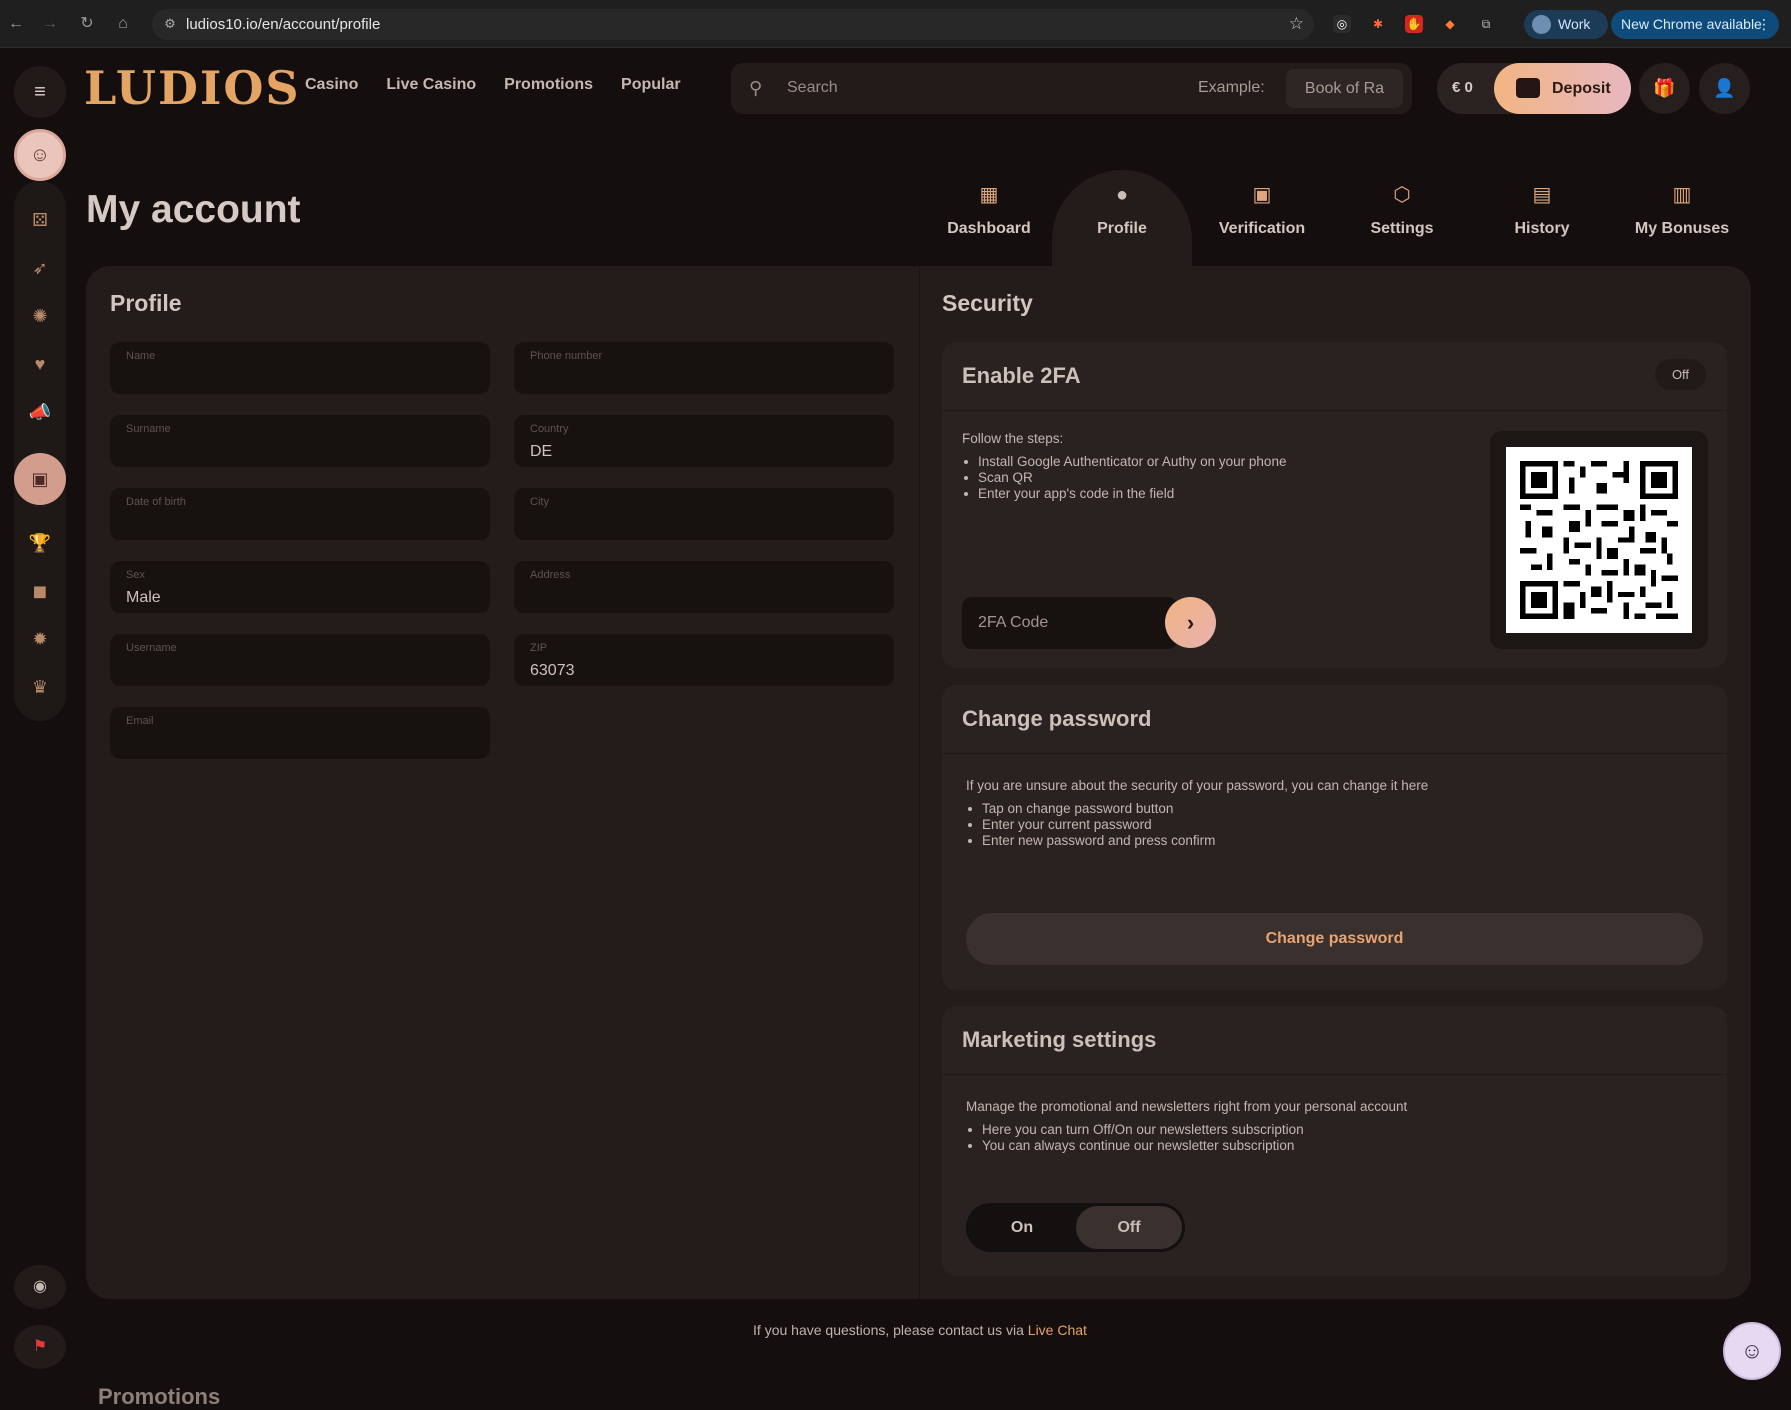 The width and height of the screenshot is (1791, 1410). What do you see at coordinates (989, 228) in the screenshot?
I see `tab-label: Dashboard` at bounding box center [989, 228].